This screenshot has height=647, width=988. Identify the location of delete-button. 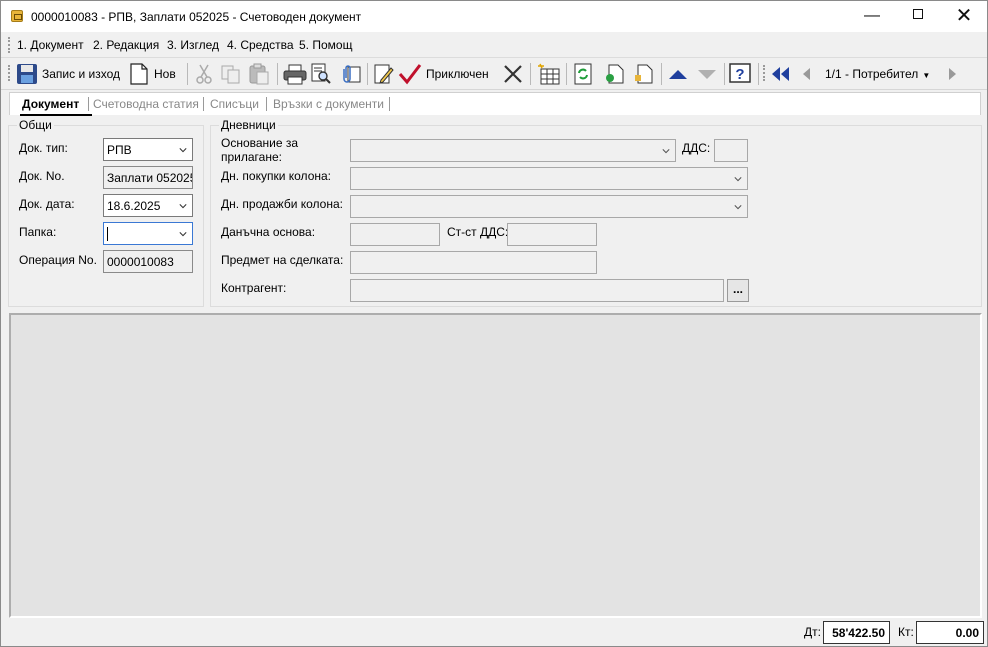
(513, 74).